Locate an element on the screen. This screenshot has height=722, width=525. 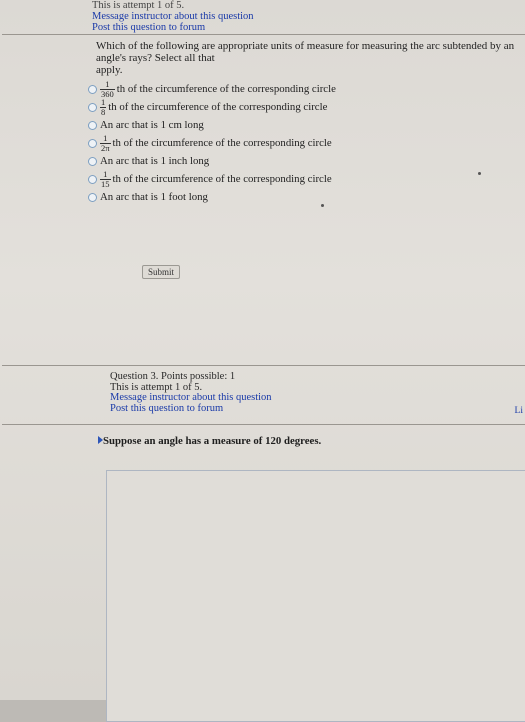
option-label: An arc that is 1 foot long is located at coordinates (154, 197).